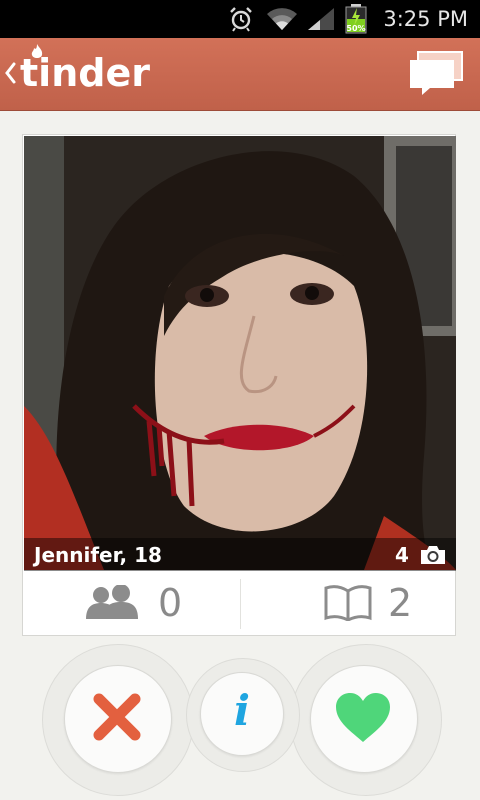 The height and width of the screenshot is (800, 480). I want to click on photo-count: 4, so click(401, 555).